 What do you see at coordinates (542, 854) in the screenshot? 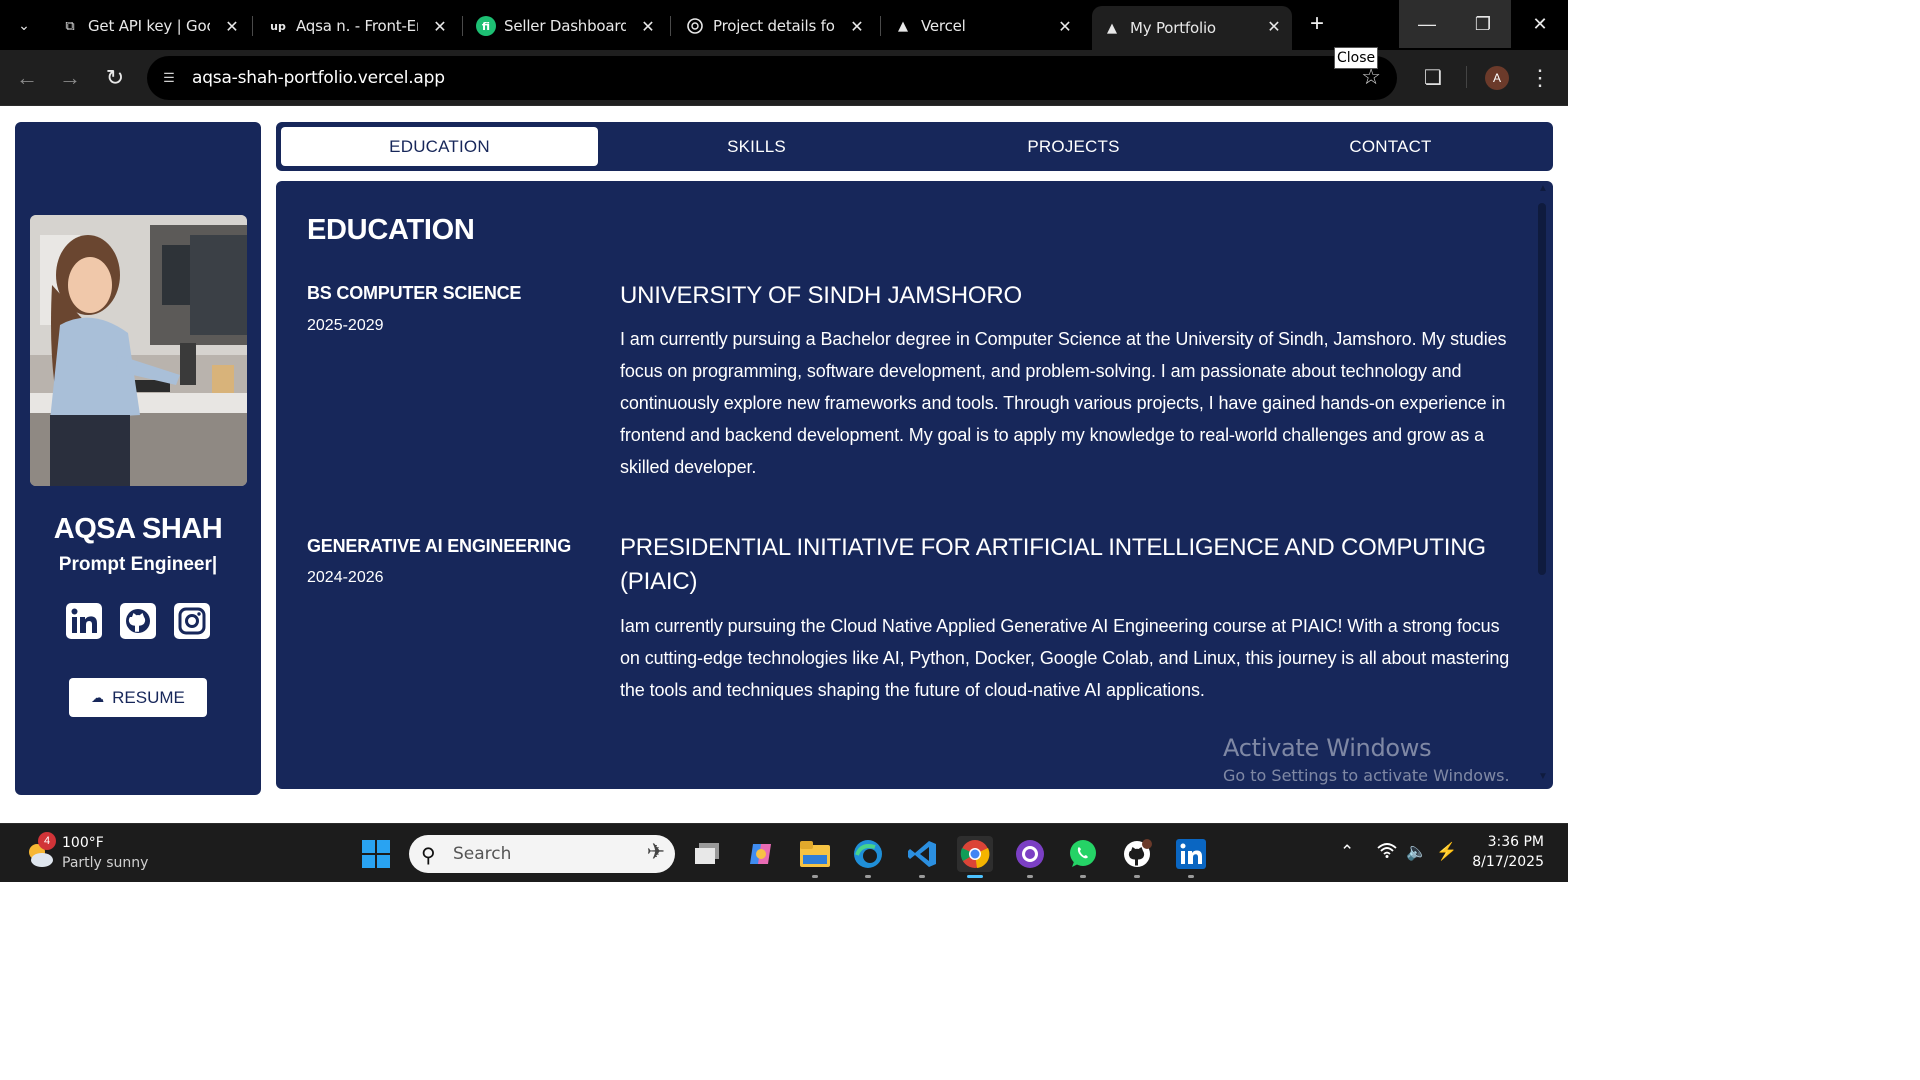
I see `taskbar-search: ⚲ Search ✈` at bounding box center [542, 854].